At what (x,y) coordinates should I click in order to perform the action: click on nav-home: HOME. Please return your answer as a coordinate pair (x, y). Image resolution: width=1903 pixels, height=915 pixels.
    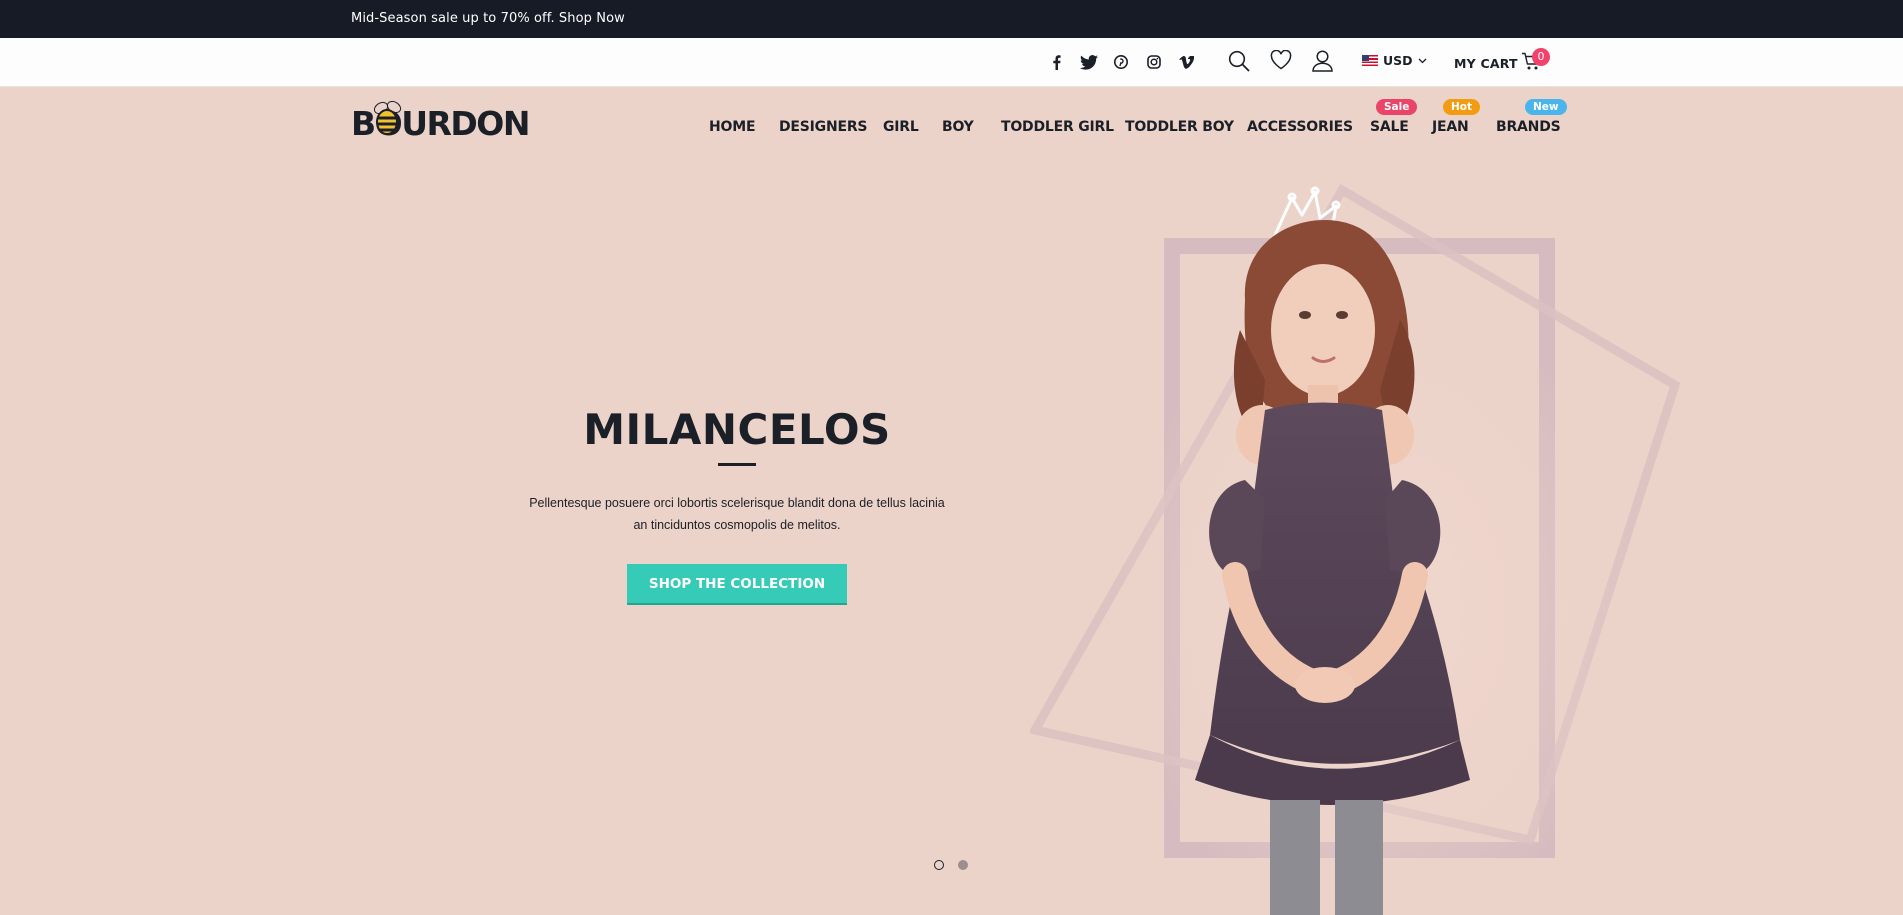
    Looking at the image, I should click on (732, 127).